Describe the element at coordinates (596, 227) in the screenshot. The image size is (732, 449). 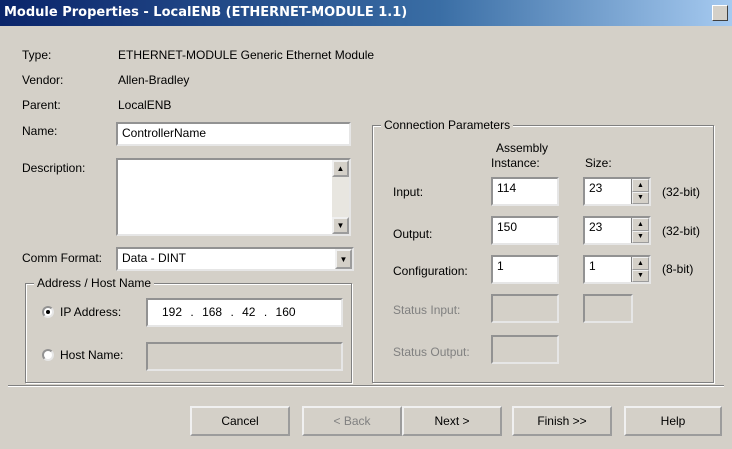
I see `output-size-value: 23` at that location.